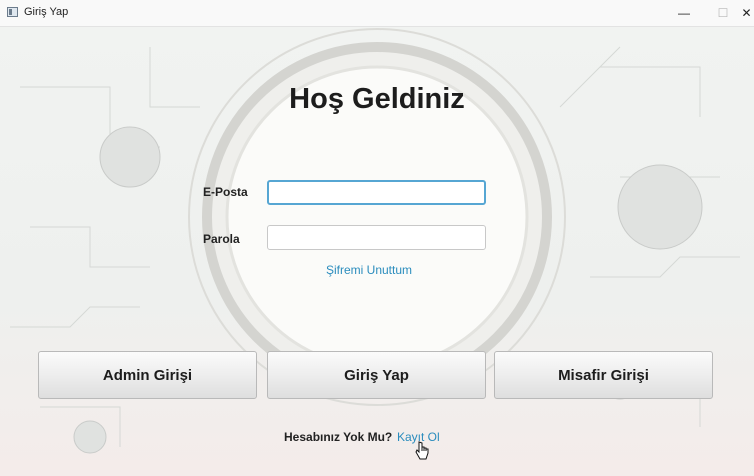 This screenshot has width=754, height=476. What do you see at coordinates (12, 12) in the screenshot?
I see `app-icon` at bounding box center [12, 12].